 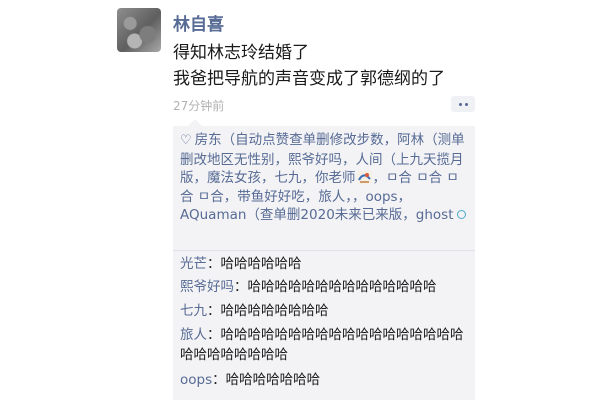 I want to click on comment-item: 光芒：哈哈哈哈哈哈, so click(x=326, y=264).